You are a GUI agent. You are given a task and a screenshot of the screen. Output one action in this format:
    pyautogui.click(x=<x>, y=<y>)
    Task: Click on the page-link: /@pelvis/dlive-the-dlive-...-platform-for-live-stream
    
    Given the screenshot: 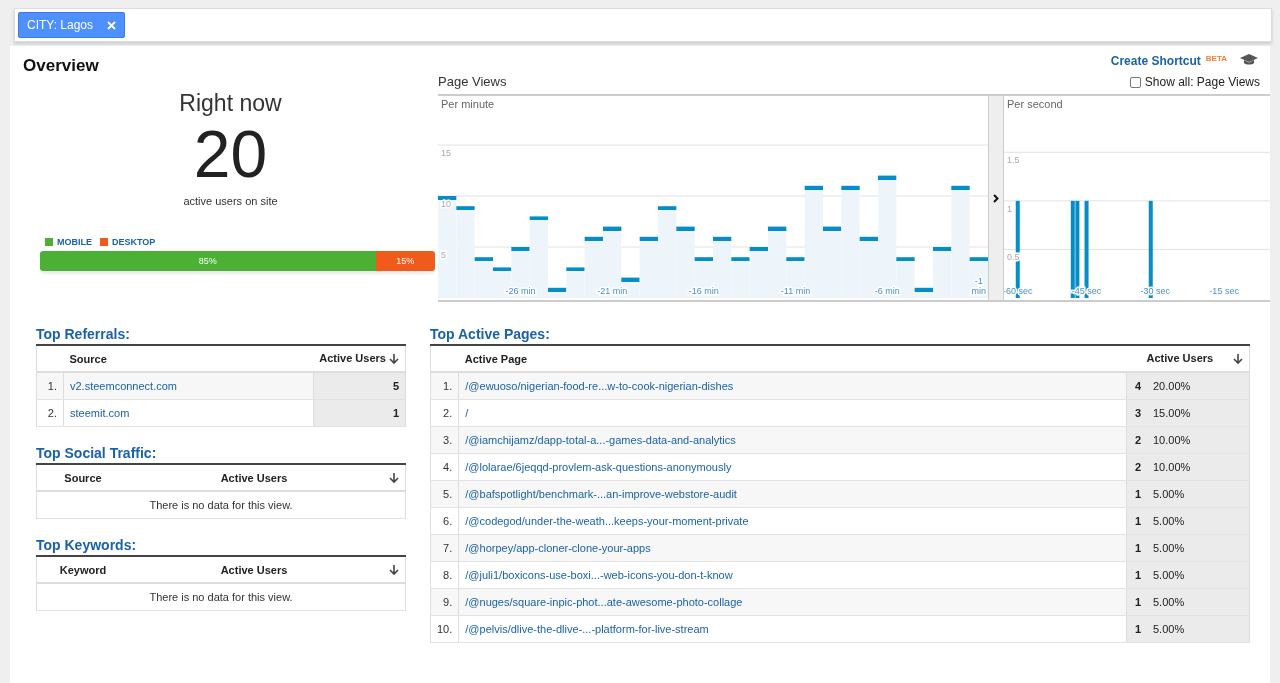 What is the action you would take?
    pyautogui.click(x=587, y=629)
    